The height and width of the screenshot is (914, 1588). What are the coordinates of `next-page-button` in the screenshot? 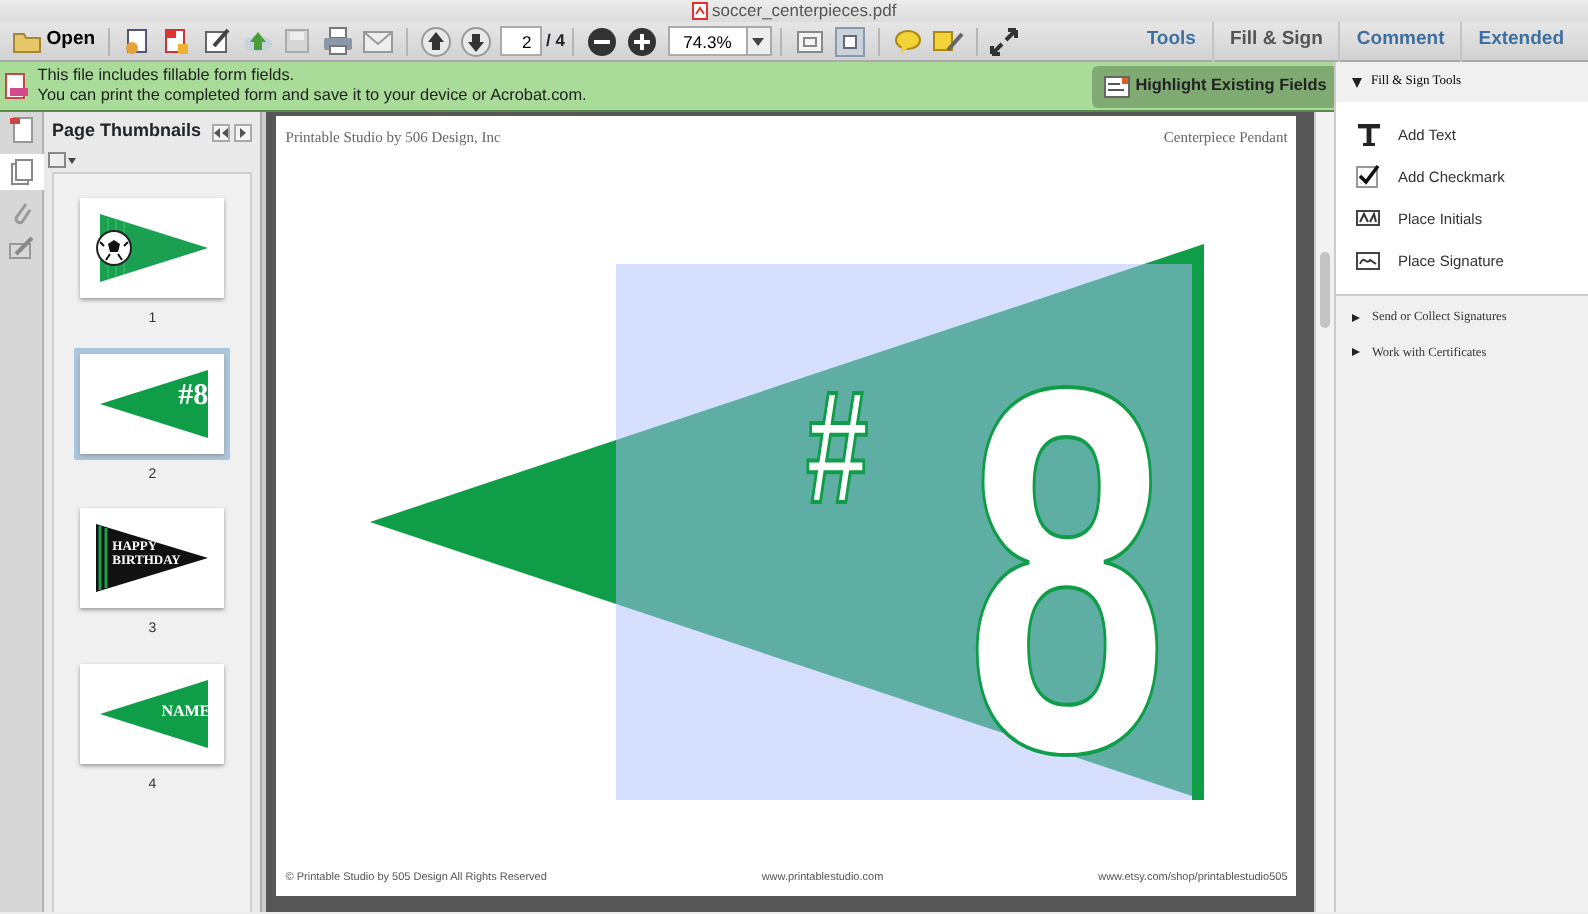 It's located at (475, 41).